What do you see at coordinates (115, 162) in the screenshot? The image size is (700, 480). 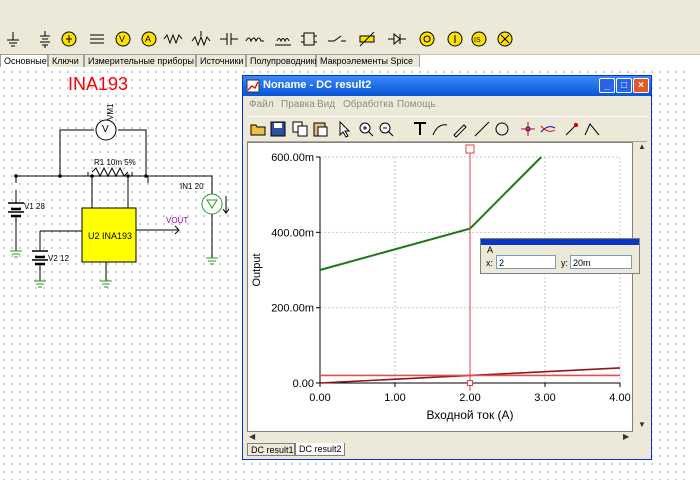 I see `r1-label: R1 10m 5%` at bounding box center [115, 162].